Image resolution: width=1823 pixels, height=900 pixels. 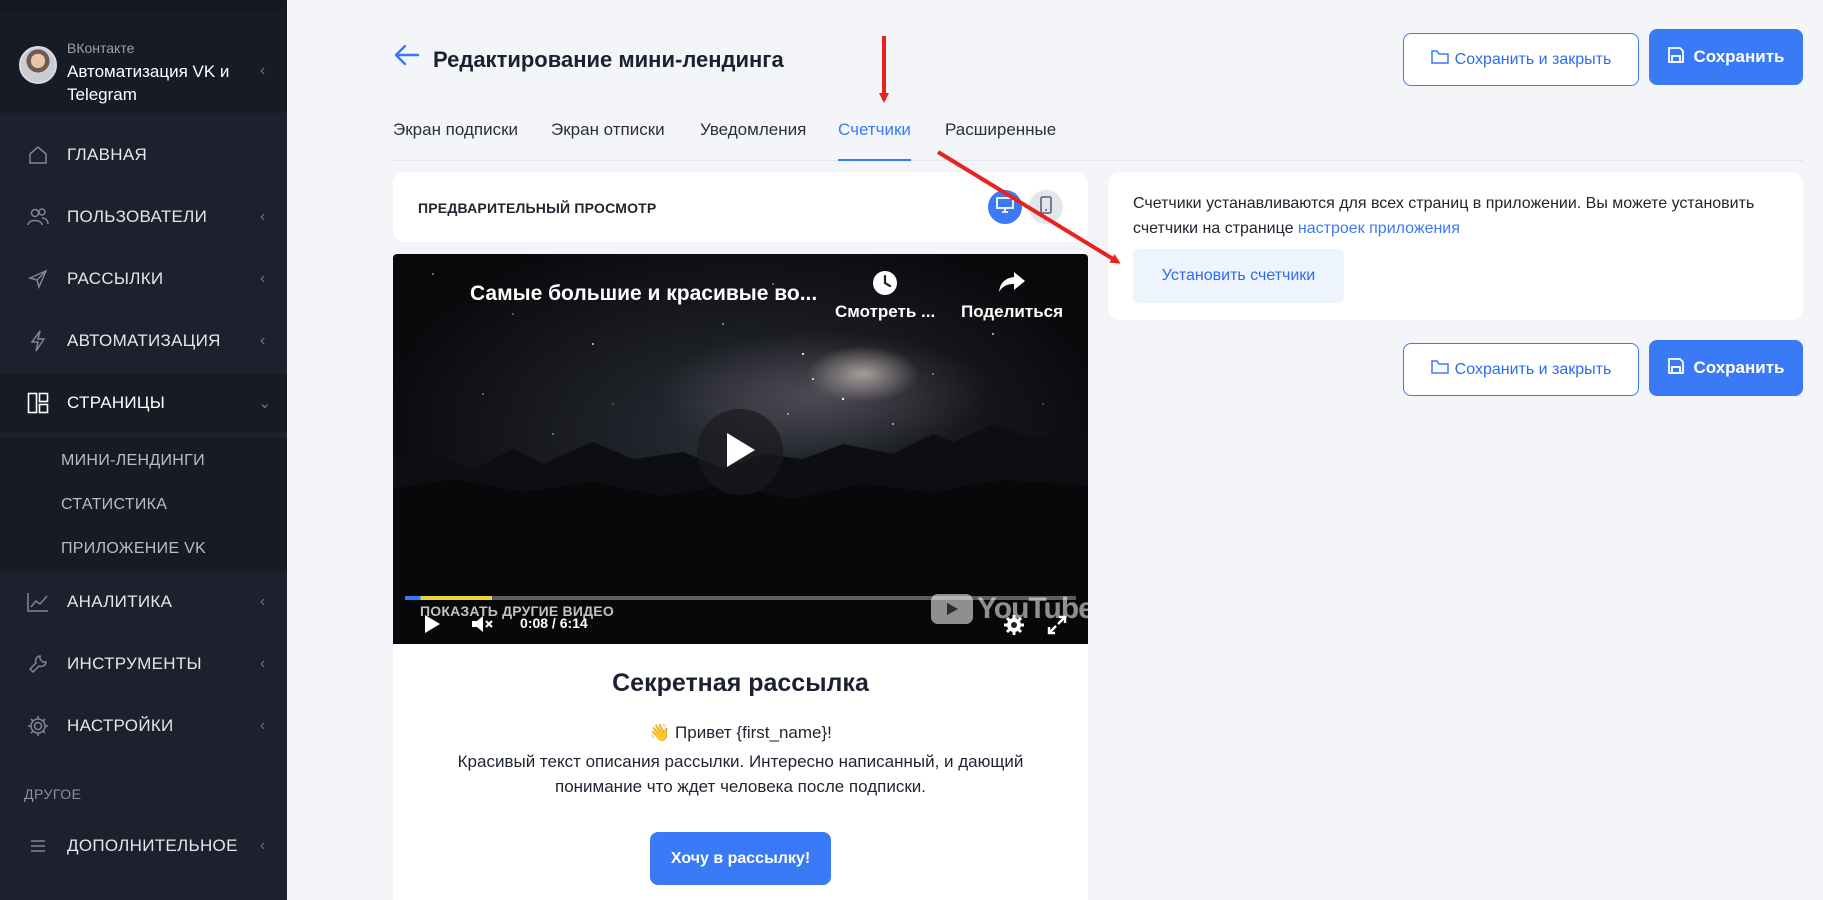 I want to click on save-button-bottom: Сохранить, so click(x=1726, y=368).